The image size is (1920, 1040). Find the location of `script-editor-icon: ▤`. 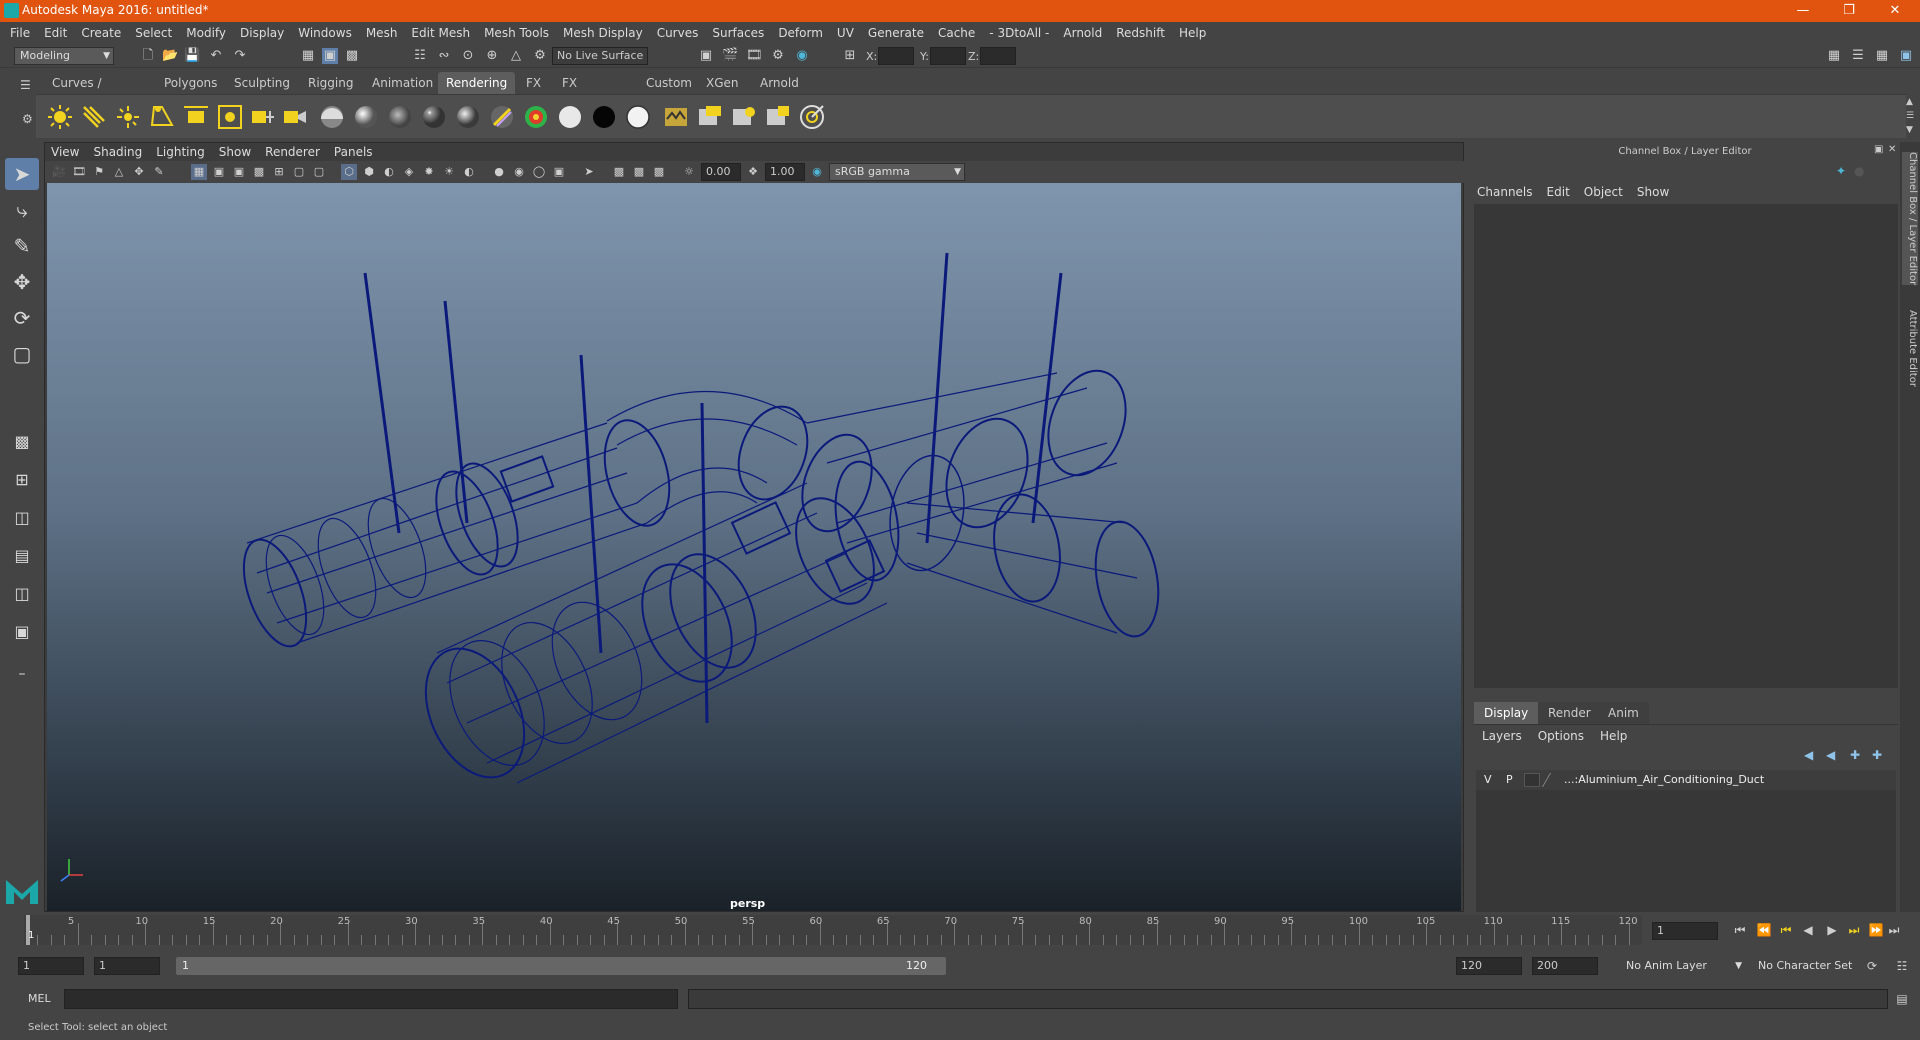

script-editor-icon: ▤ is located at coordinates (1902, 999).